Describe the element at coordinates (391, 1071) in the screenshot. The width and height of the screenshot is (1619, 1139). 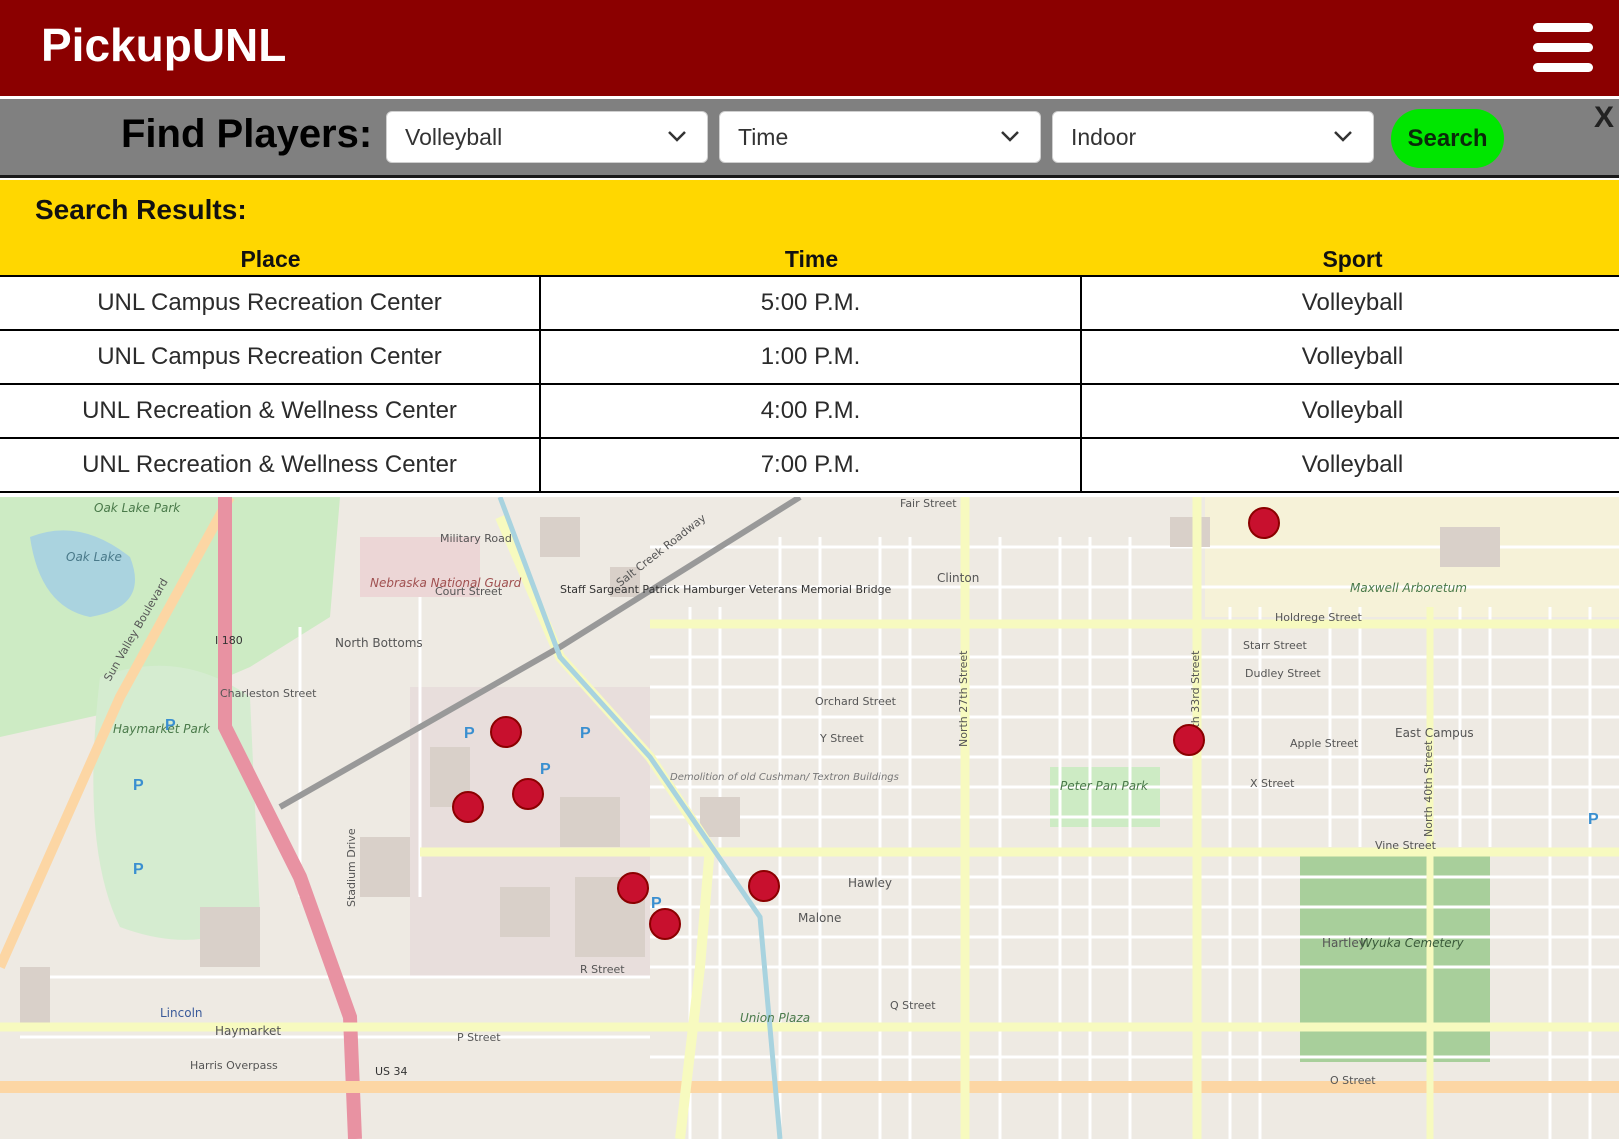
I see `map-label: US 34` at that location.